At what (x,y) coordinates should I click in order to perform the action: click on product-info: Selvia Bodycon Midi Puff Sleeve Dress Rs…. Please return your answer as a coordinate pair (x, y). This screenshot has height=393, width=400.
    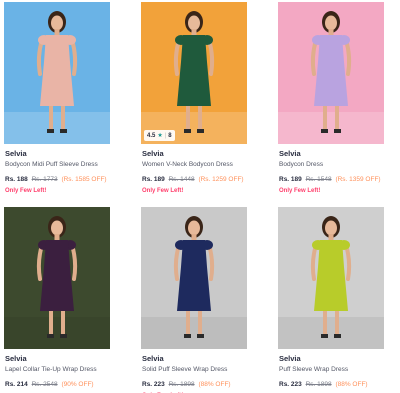
    Looking at the image, I should click on (57, 172).